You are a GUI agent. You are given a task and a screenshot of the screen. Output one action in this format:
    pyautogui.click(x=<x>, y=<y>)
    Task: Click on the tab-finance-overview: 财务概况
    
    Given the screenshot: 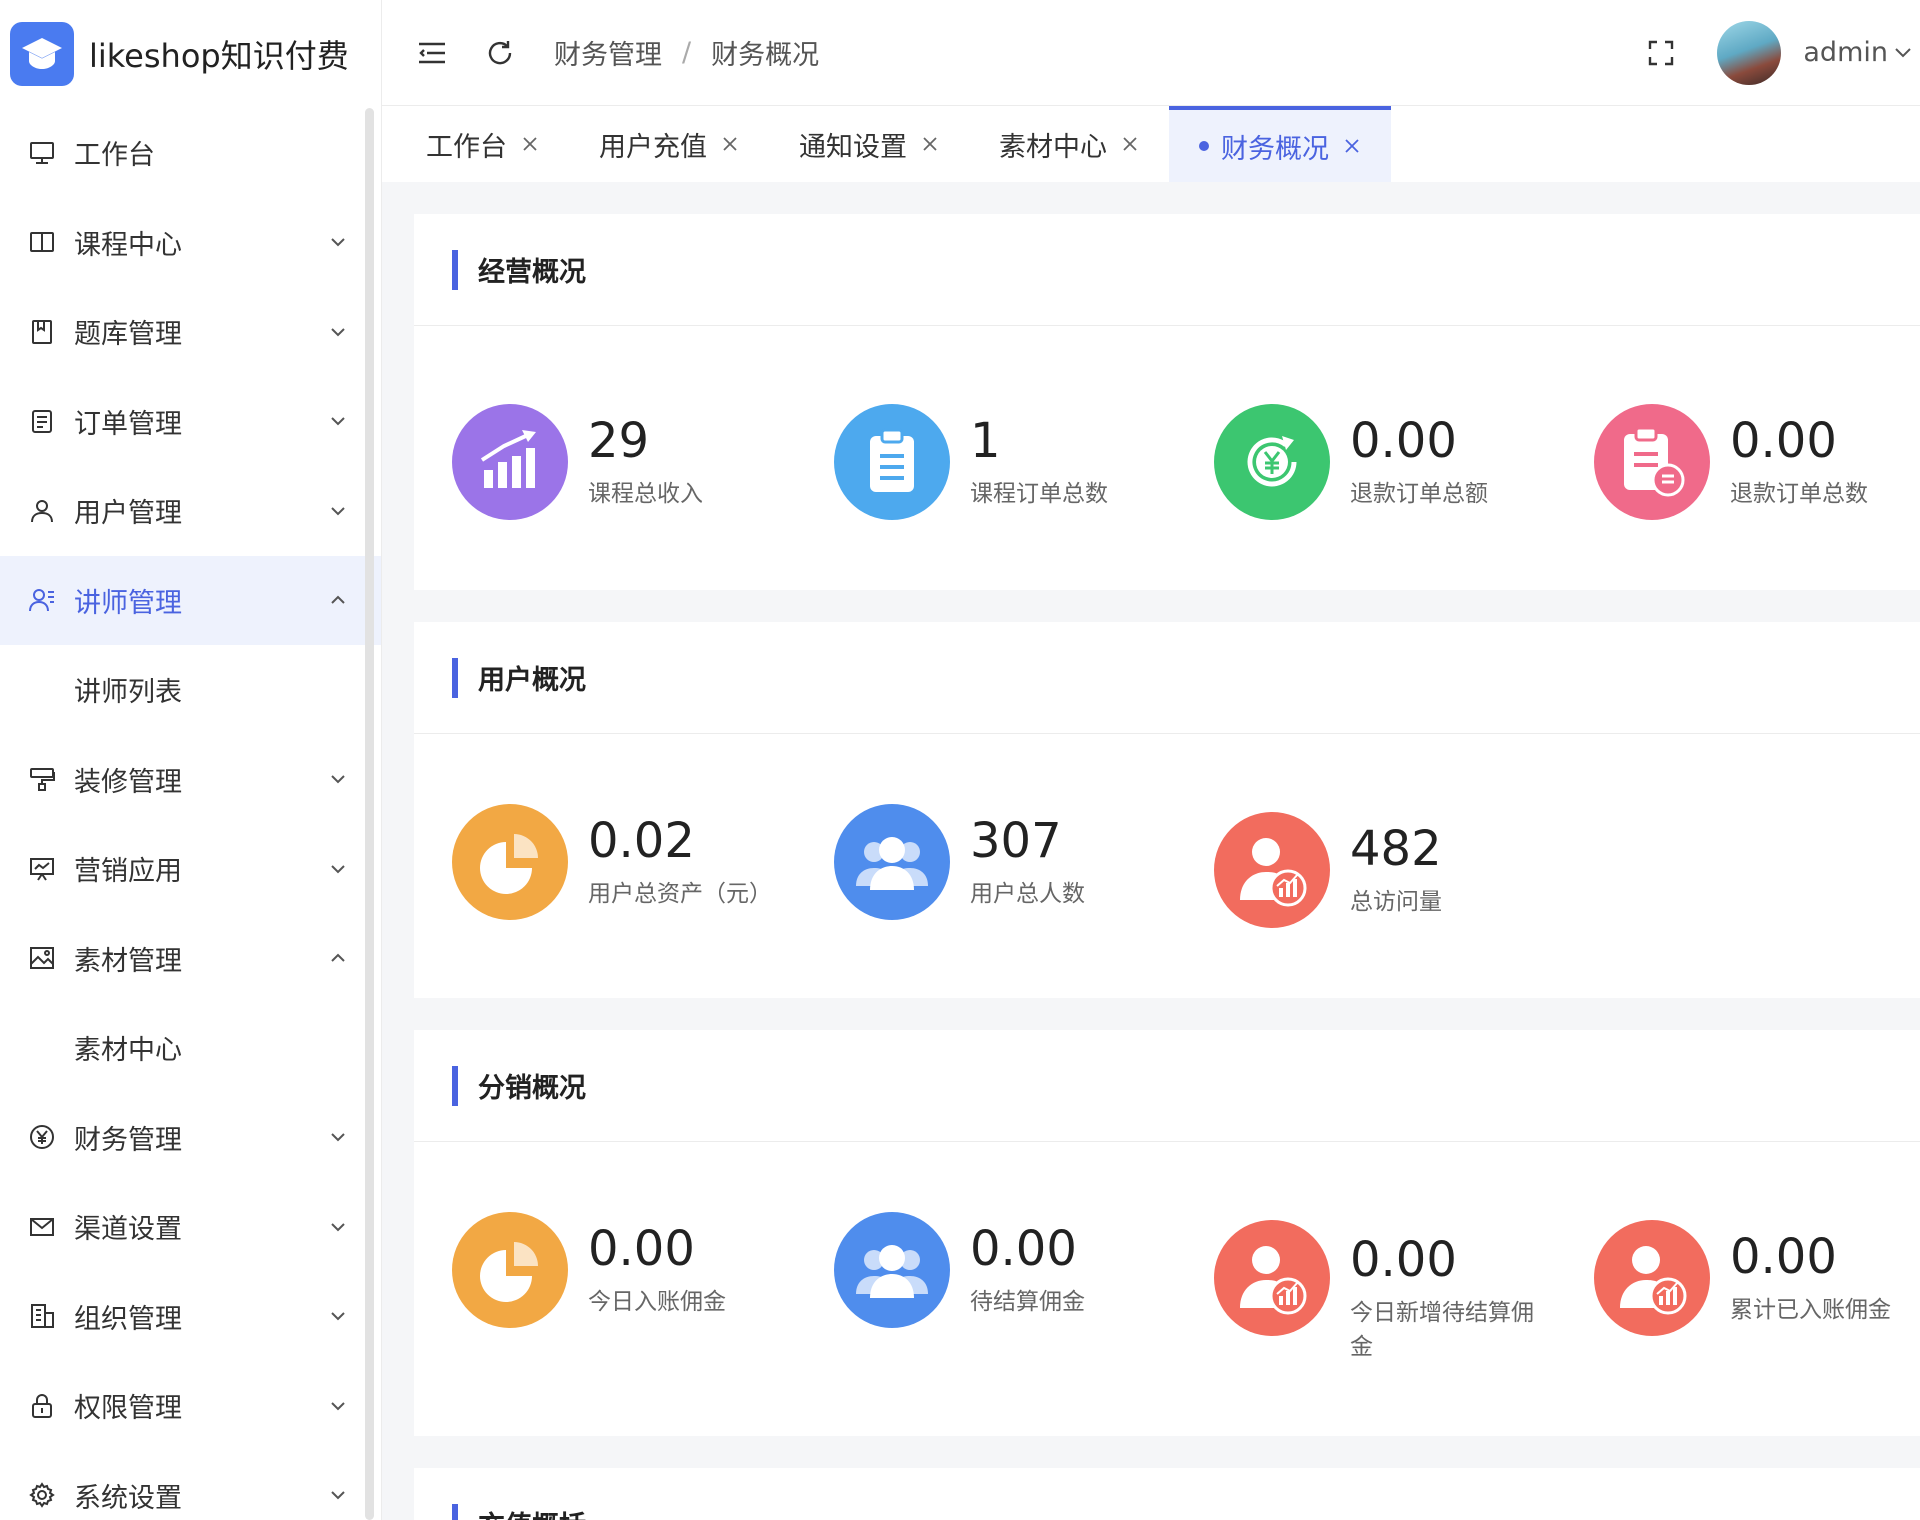 What is the action you would take?
    pyautogui.click(x=1280, y=144)
    